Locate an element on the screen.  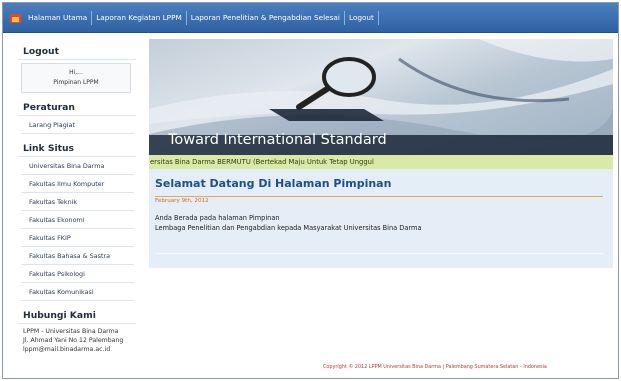
sidebar-link-psikologi: Fakultas Psikologi is located at coordinates (77, 274).